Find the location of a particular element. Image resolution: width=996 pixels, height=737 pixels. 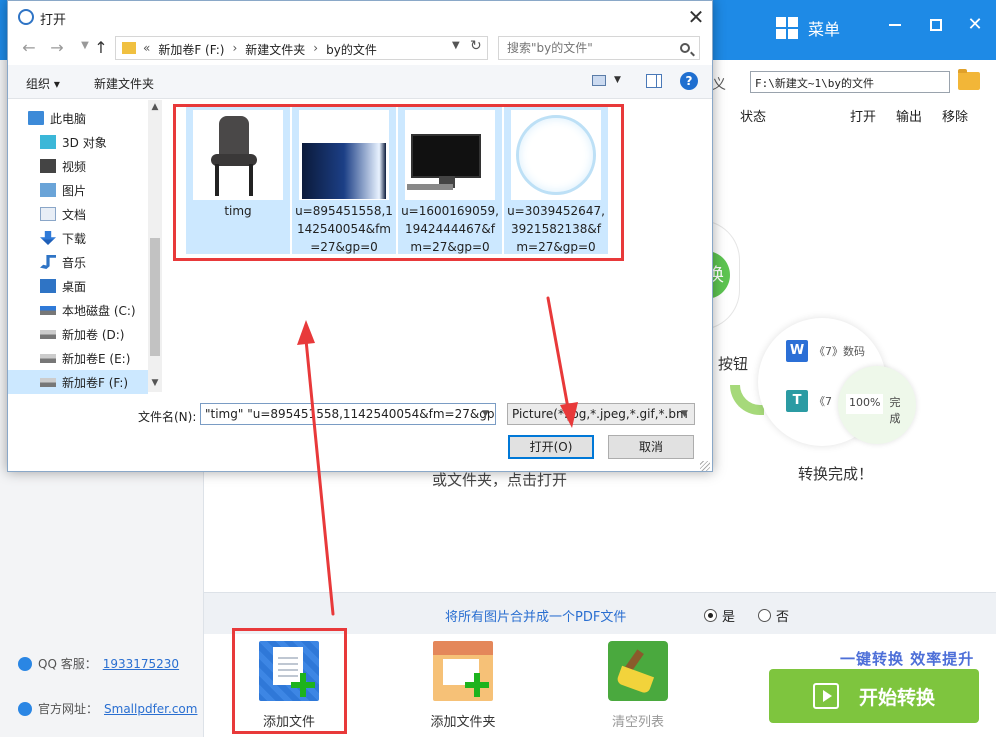

breadcrumb-item: by的文件 is located at coordinates (351, 49).